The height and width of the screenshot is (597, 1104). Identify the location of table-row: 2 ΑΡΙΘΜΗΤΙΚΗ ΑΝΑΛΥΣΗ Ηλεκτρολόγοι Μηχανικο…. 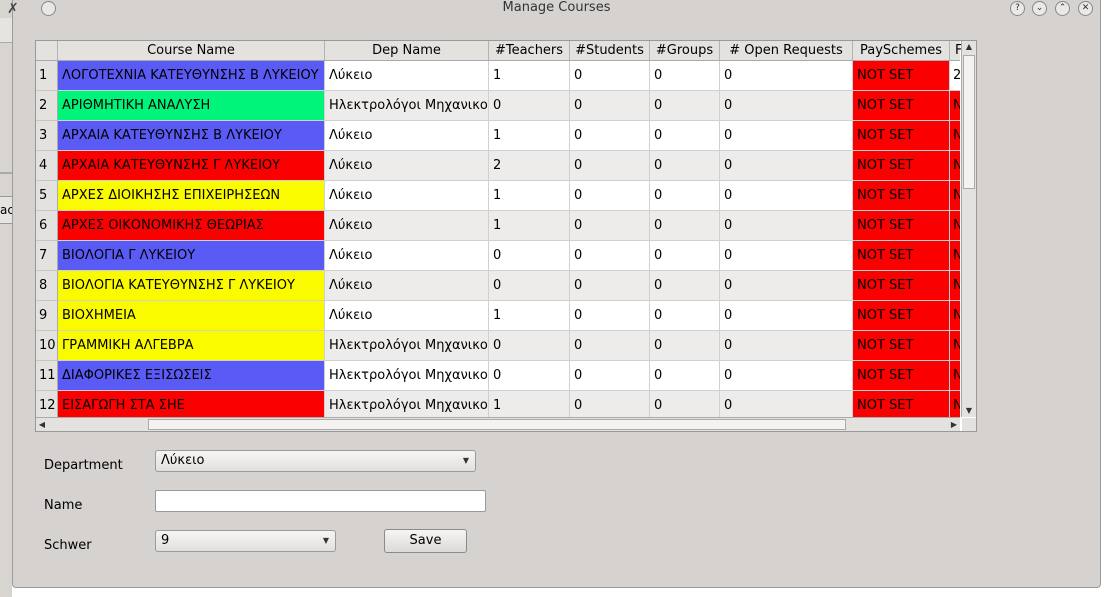
(498, 106).